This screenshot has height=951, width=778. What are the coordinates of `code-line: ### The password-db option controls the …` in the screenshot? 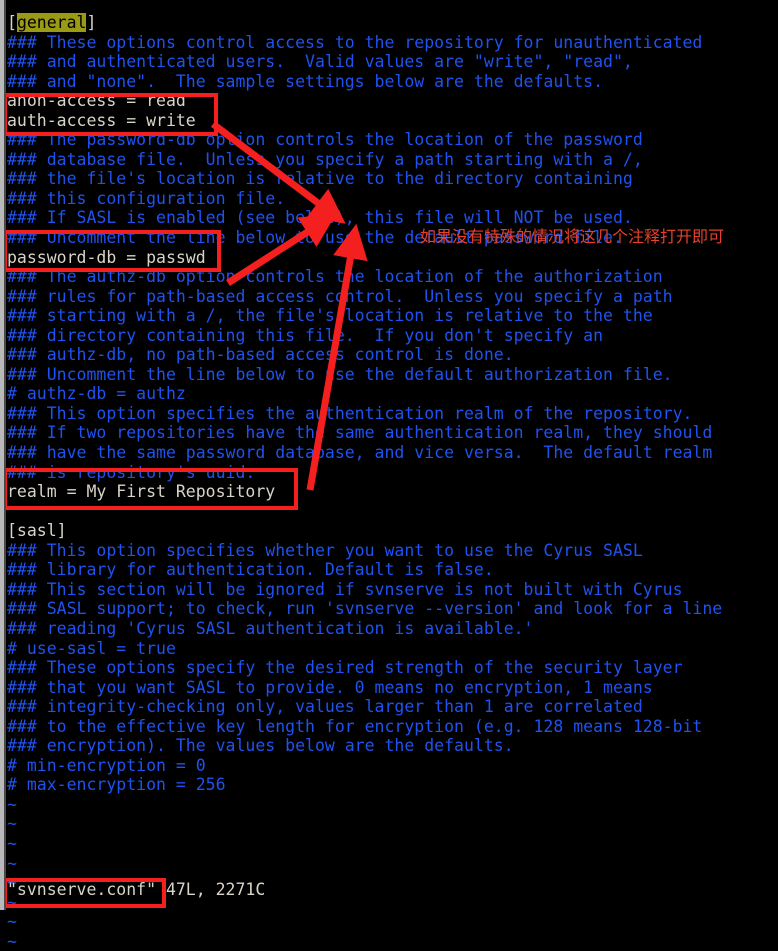 It's located at (325, 140).